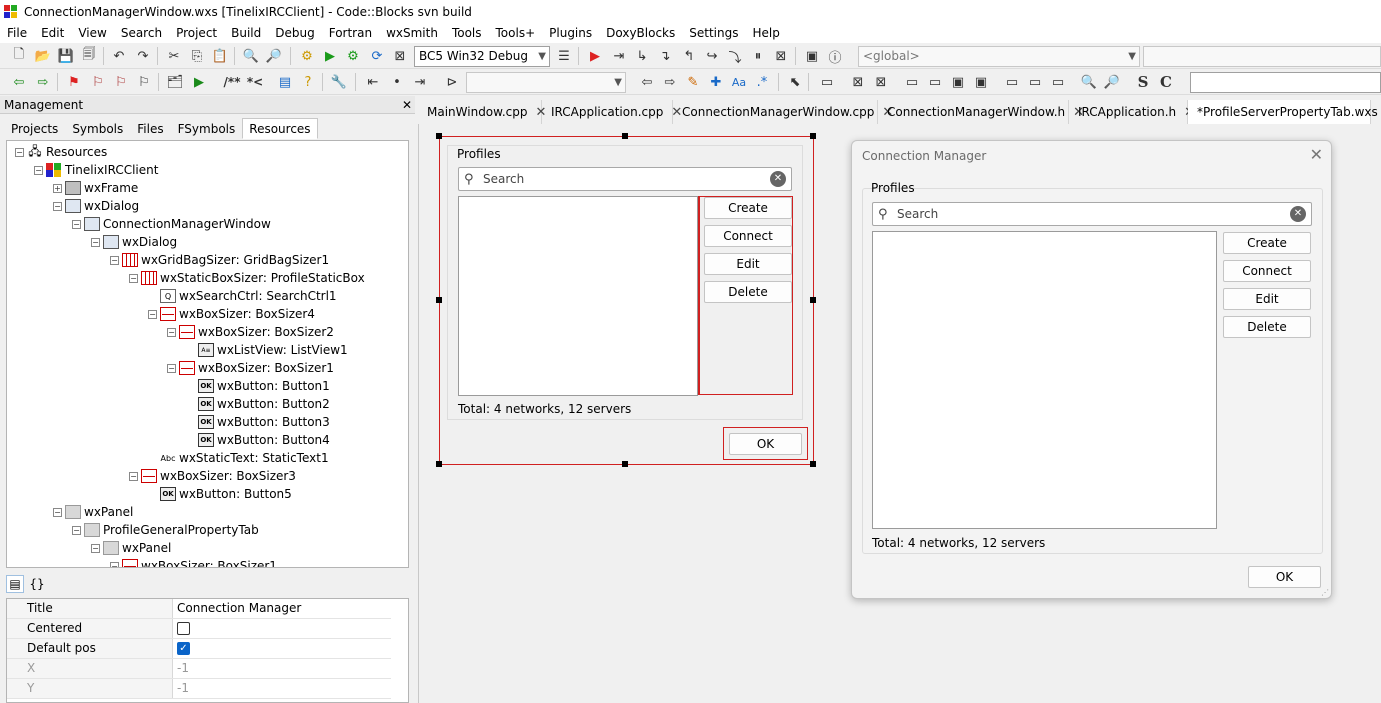 This screenshot has height=703, width=1381. I want to click on pause-icon: ⏸, so click(758, 56).